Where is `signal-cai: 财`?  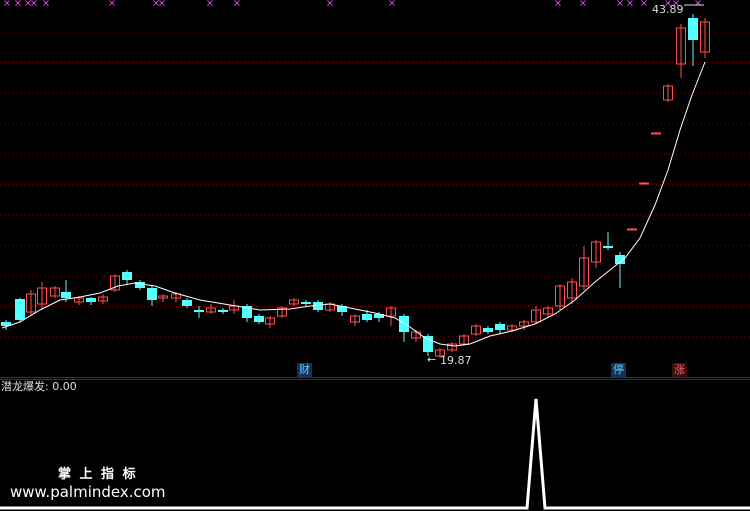
signal-cai: 财 is located at coordinates (304, 370).